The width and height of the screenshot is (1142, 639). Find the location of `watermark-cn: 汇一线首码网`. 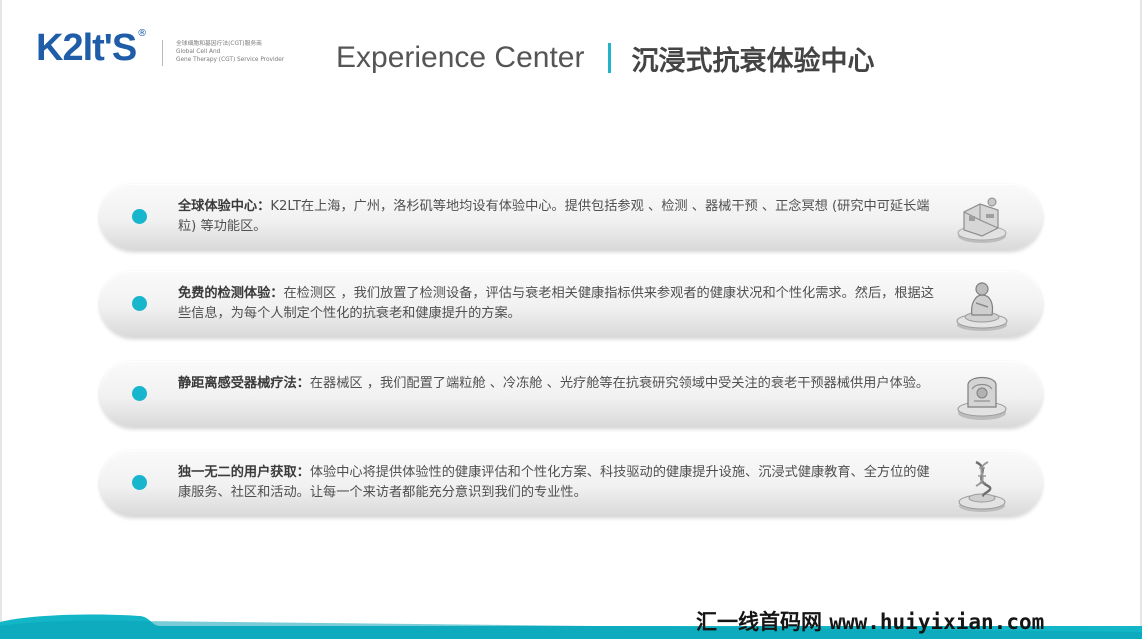

watermark-cn: 汇一线首码网 is located at coordinates (759, 622).